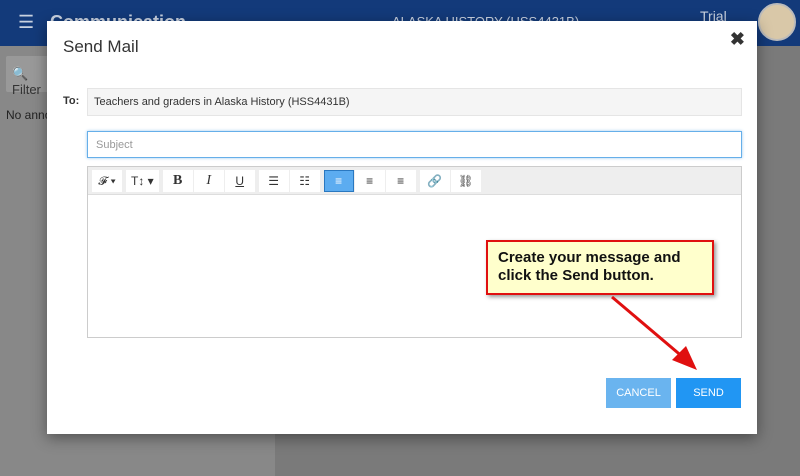 The height and width of the screenshot is (476, 800). I want to click on callout-arrow, so click(654, 332).